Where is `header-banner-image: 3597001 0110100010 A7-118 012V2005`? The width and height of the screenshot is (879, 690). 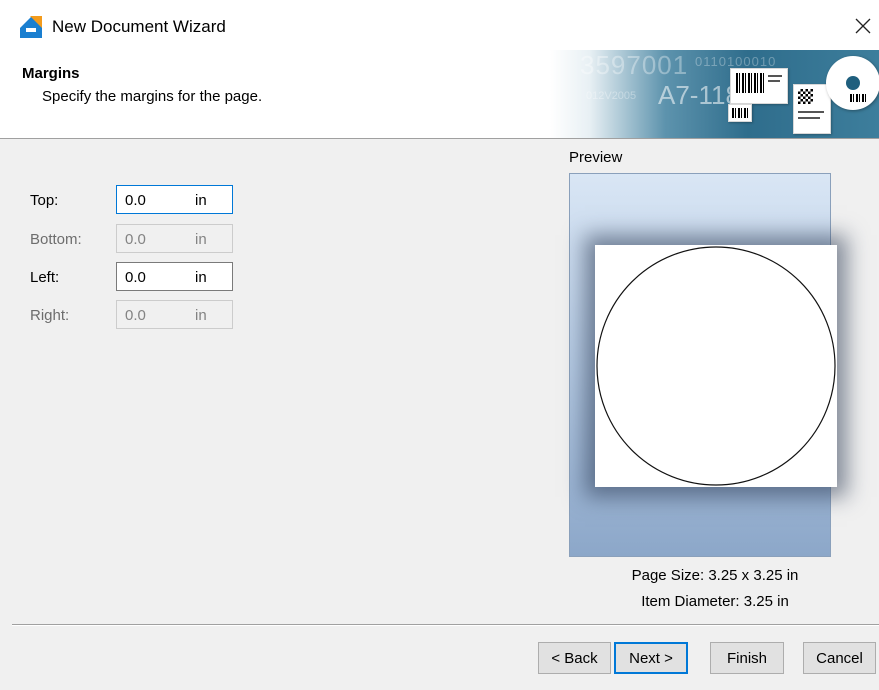 header-banner-image: 3597001 0110100010 A7-118 012V2005 is located at coordinates (714, 94).